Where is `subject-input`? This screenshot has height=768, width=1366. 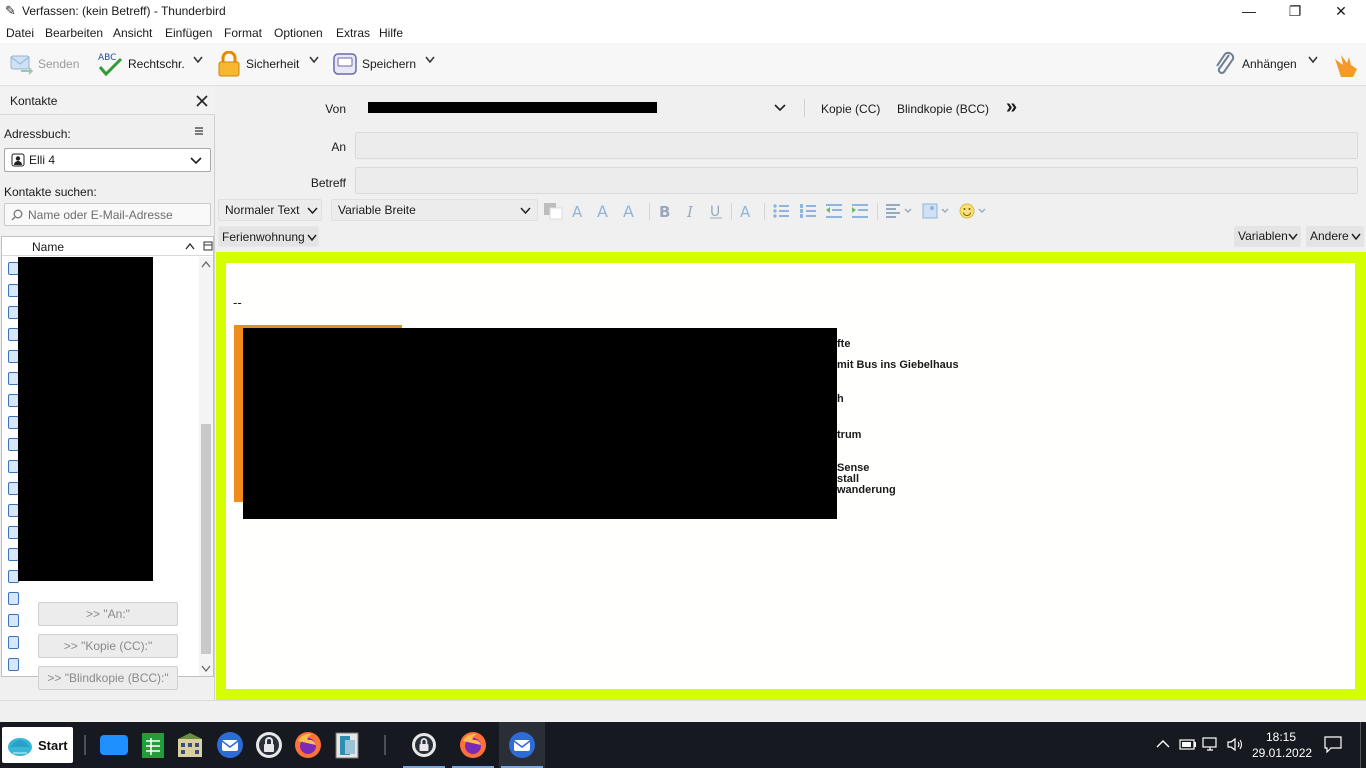 subject-input is located at coordinates (856, 180).